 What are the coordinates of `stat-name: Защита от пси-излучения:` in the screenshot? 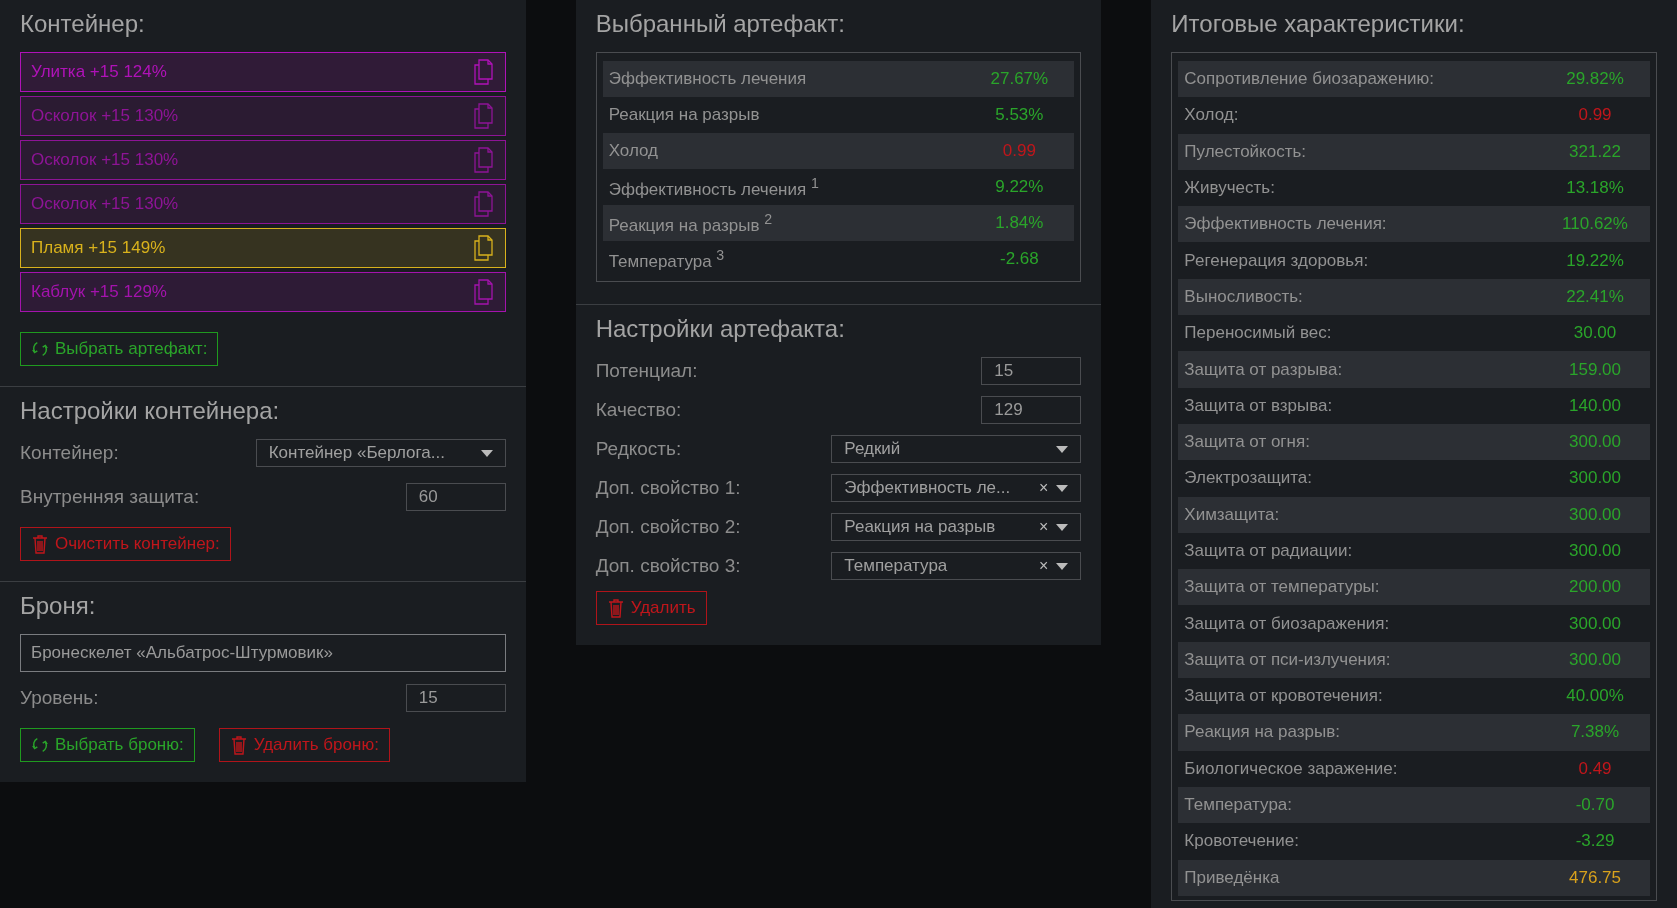 It's located at (1287, 659).